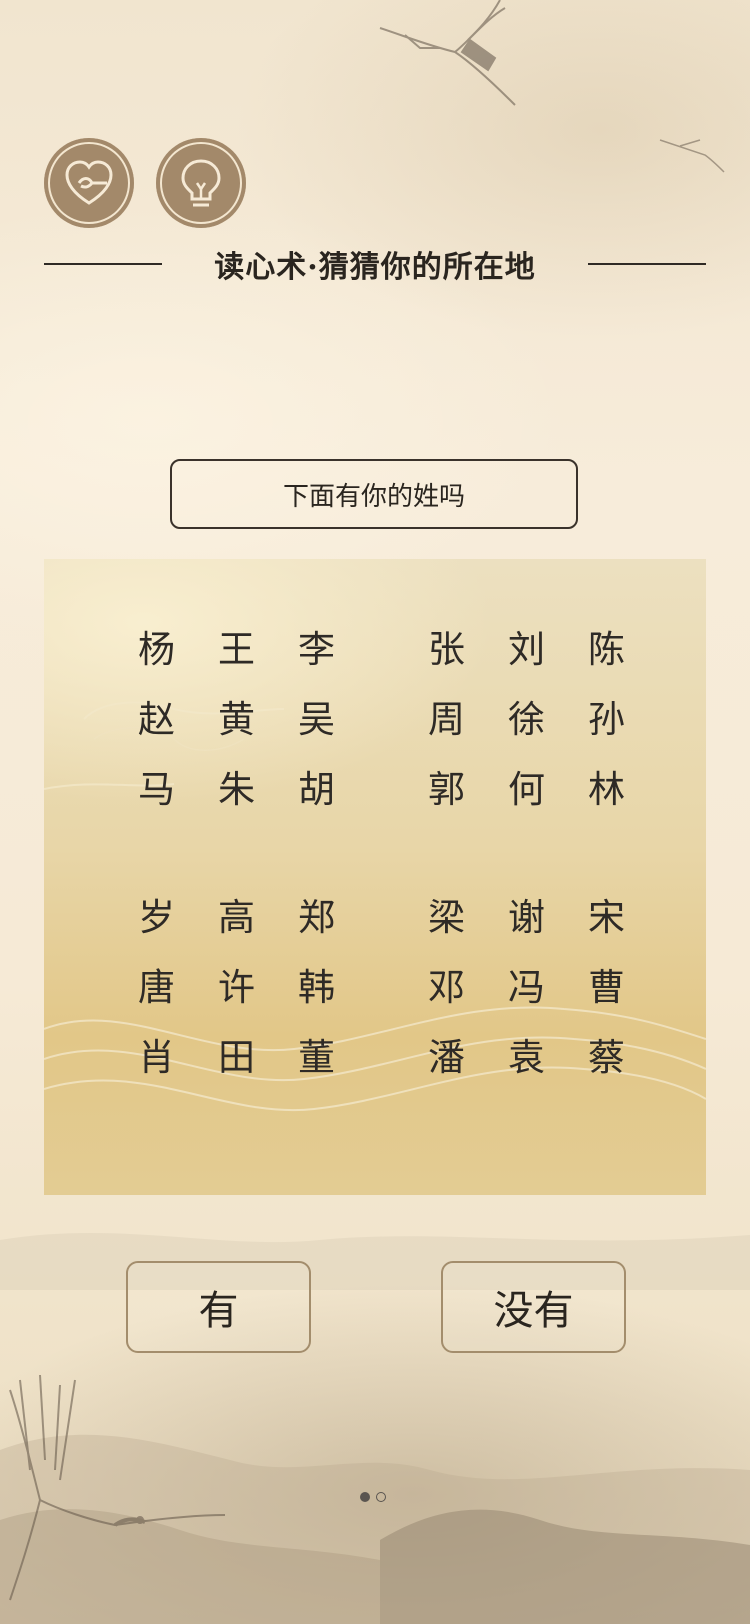 The image size is (750, 1624). I want to click on surname-item: 董, so click(316, 1057).